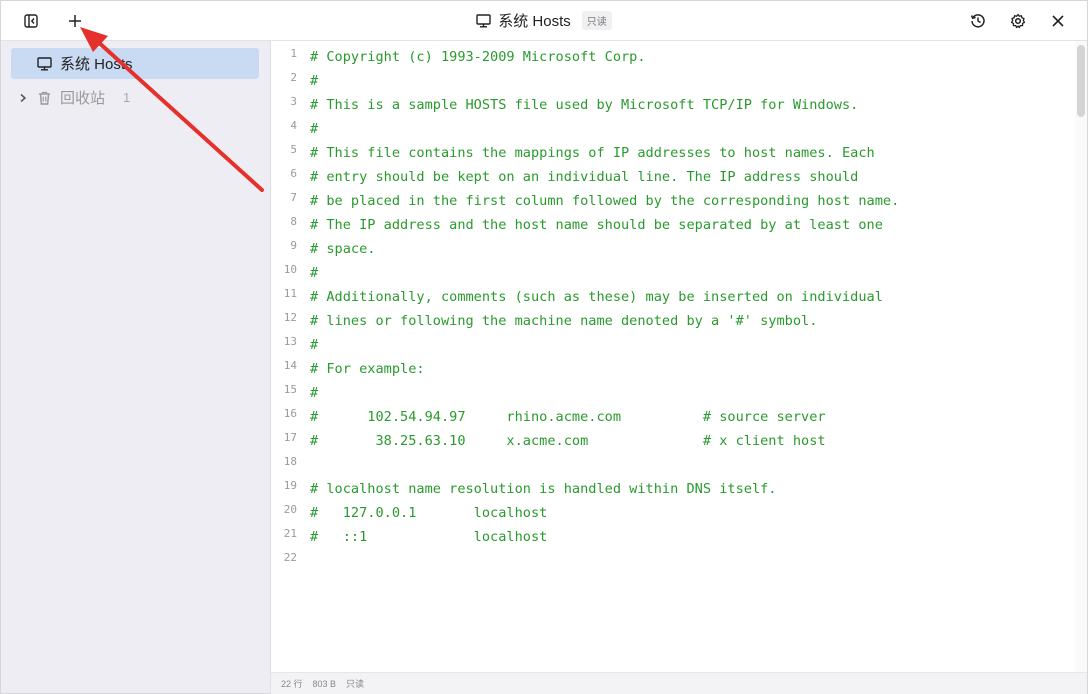 Image resolution: width=1088 pixels, height=694 pixels. I want to click on line-number: 8, so click(293, 221).